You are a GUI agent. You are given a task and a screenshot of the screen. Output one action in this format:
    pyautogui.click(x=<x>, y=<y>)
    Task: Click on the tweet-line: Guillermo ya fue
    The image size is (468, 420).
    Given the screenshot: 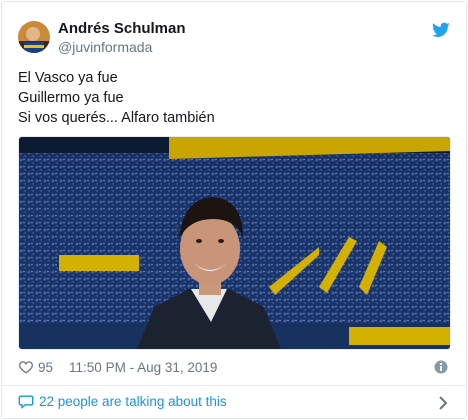 What is the action you would take?
    pyautogui.click(x=71, y=98)
    